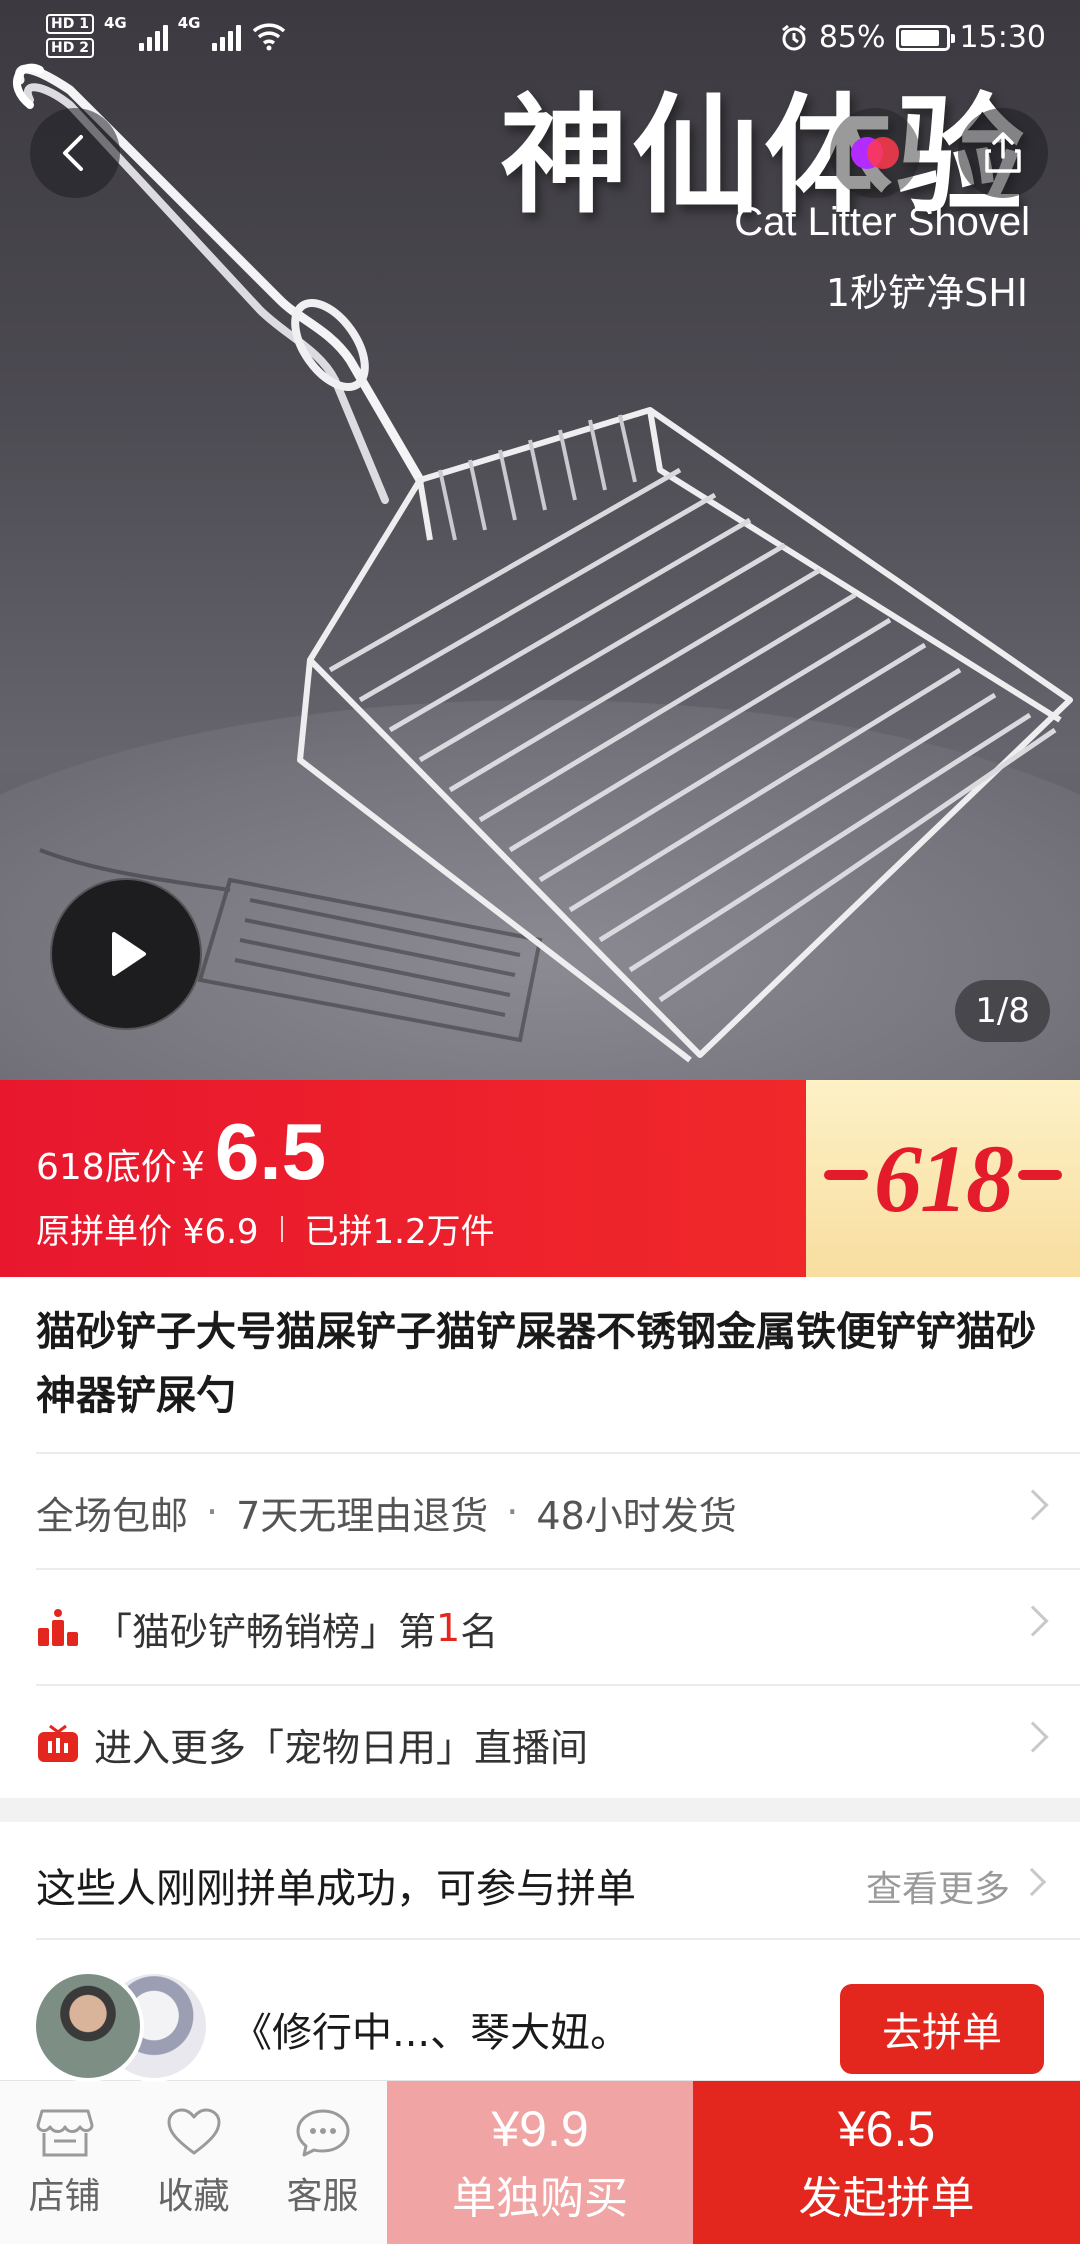 This screenshot has width=1080, height=2244. I want to click on hd2-indicator: HD 2, so click(70, 48).